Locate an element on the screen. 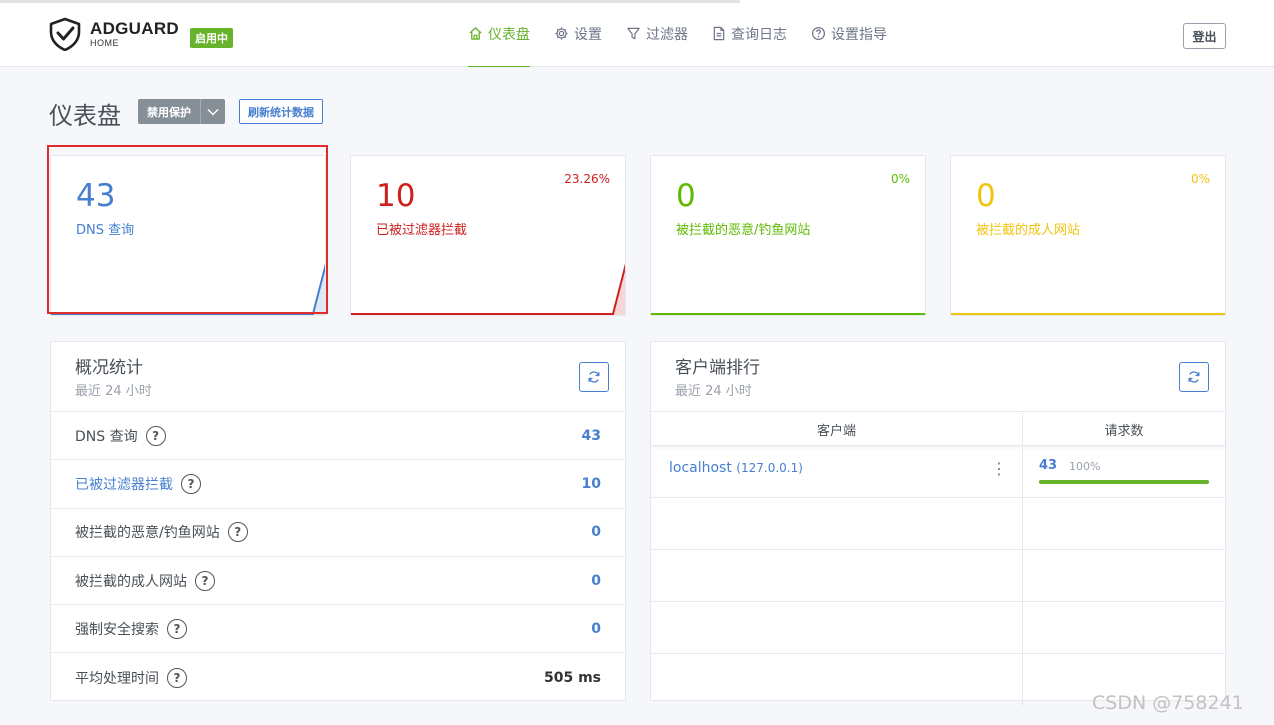 The height and width of the screenshot is (725, 1274). row-label: 强制安全搜索 is located at coordinates (117, 629).